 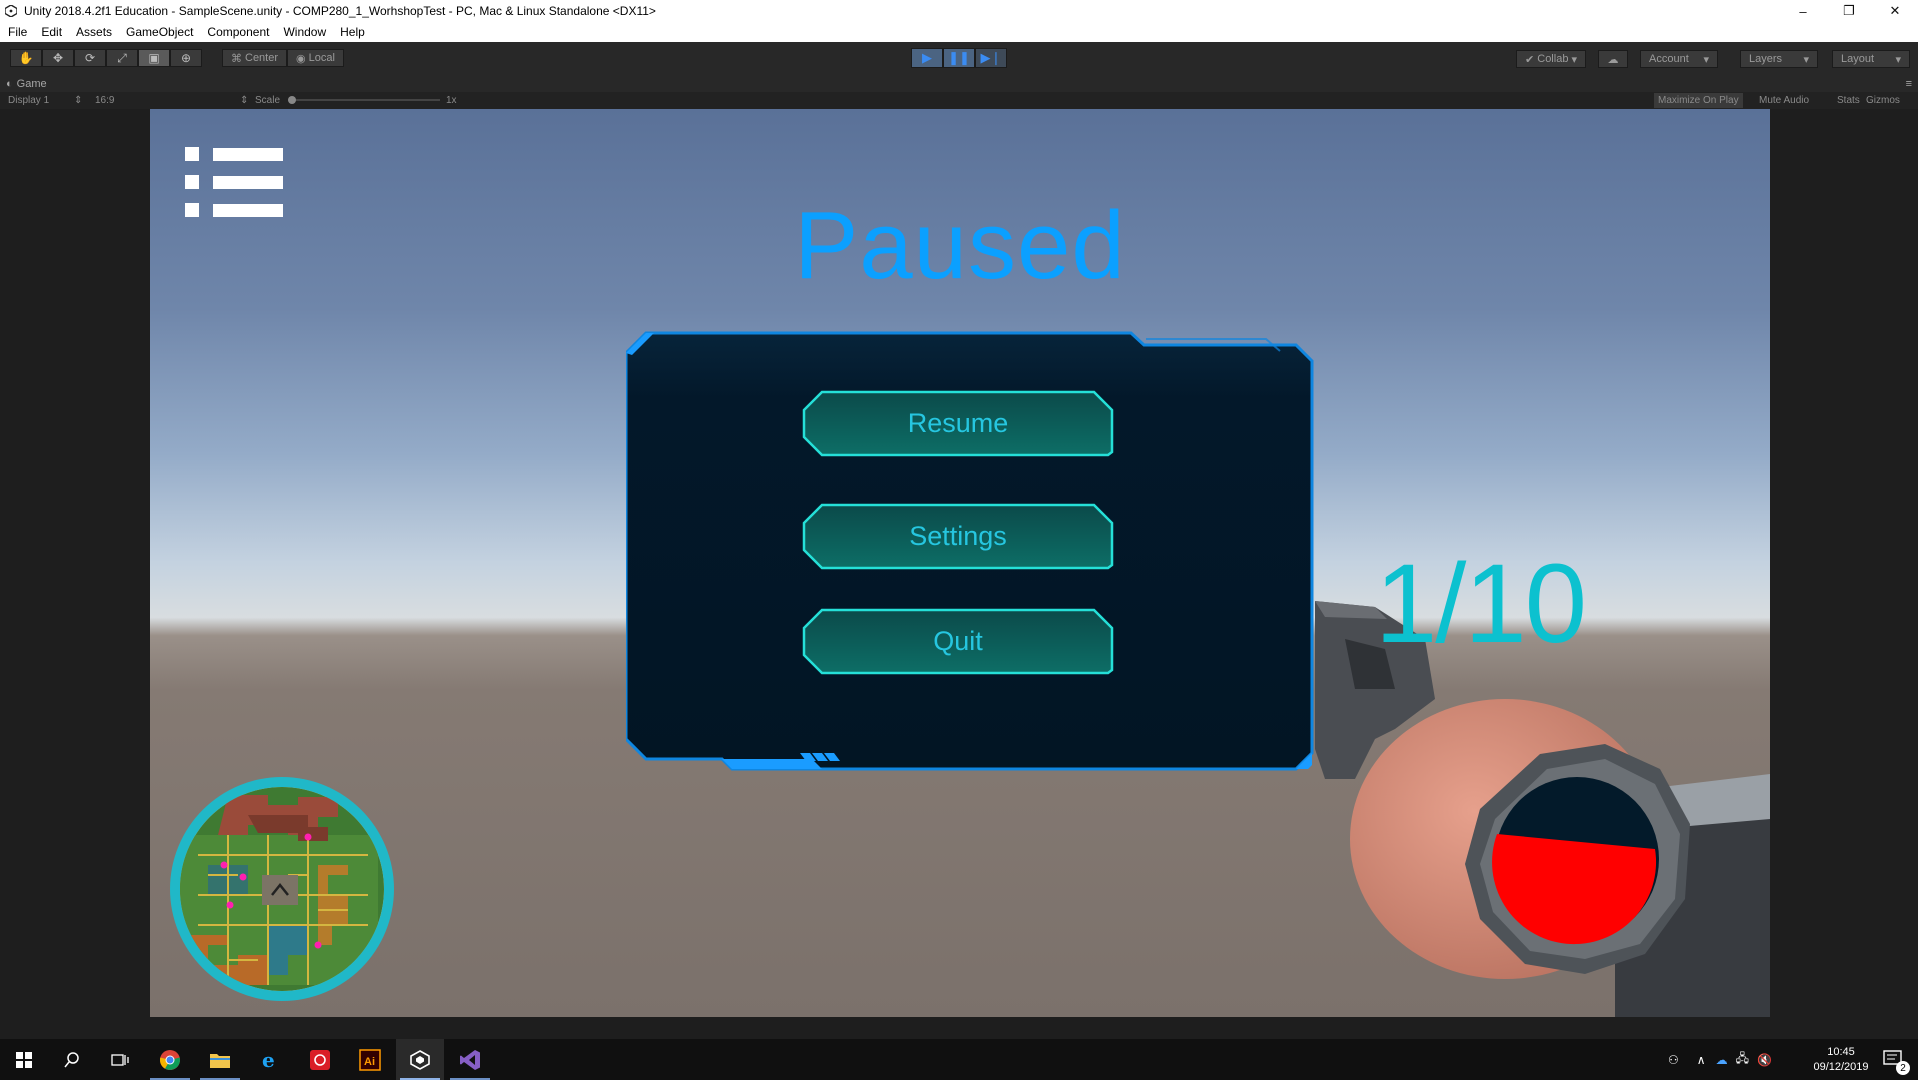 I want to click on menu-file: File, so click(x=17, y=32).